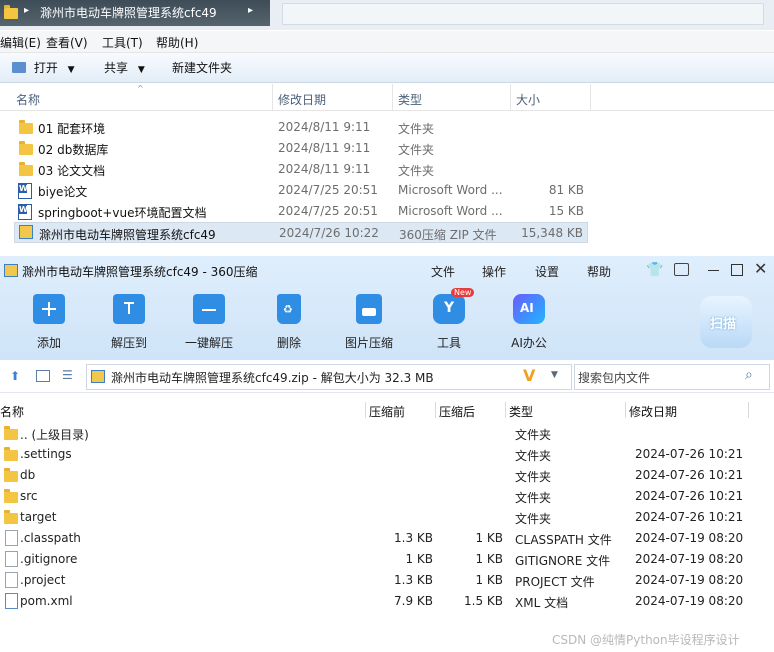 The width and height of the screenshot is (774, 652). I want to click on tool-image-compress: 图片压缩, so click(369, 322).